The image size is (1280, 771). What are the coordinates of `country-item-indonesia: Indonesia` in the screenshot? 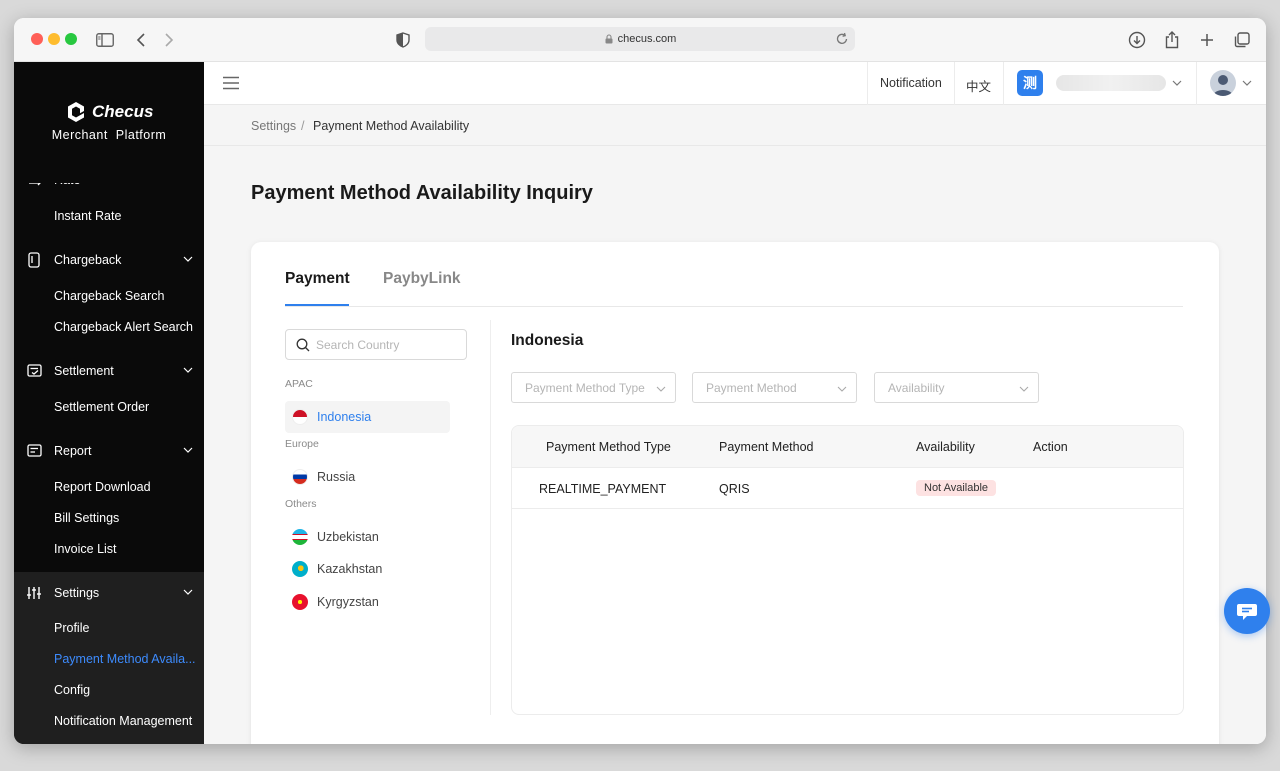 It's located at (367, 417).